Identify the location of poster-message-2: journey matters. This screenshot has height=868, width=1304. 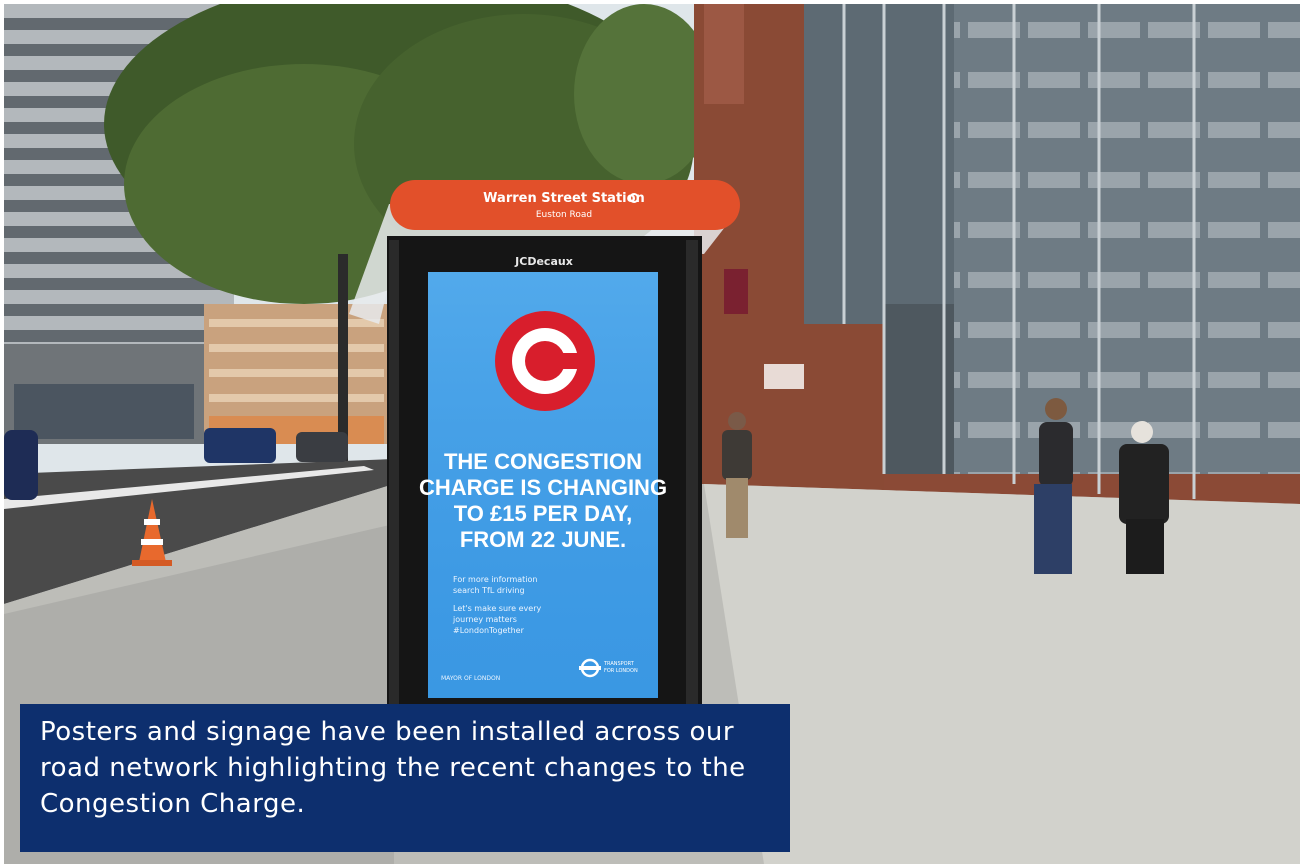
(484, 619).